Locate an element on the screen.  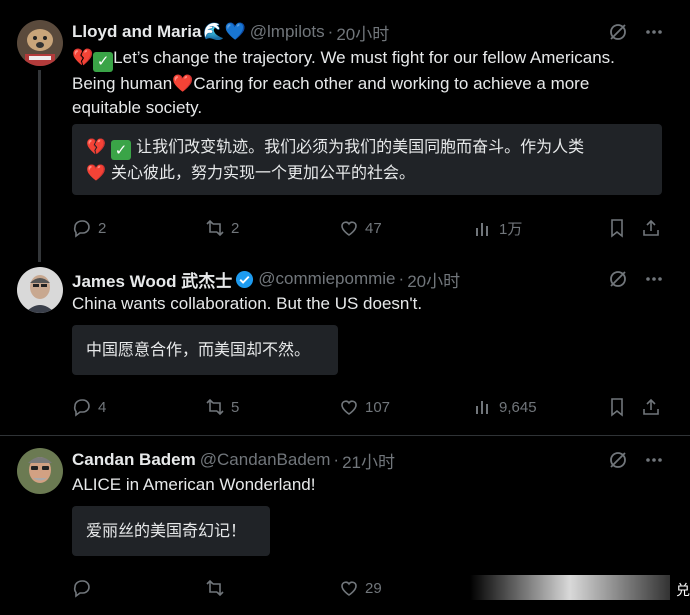
watermark-blur is located at coordinates (570, 587).